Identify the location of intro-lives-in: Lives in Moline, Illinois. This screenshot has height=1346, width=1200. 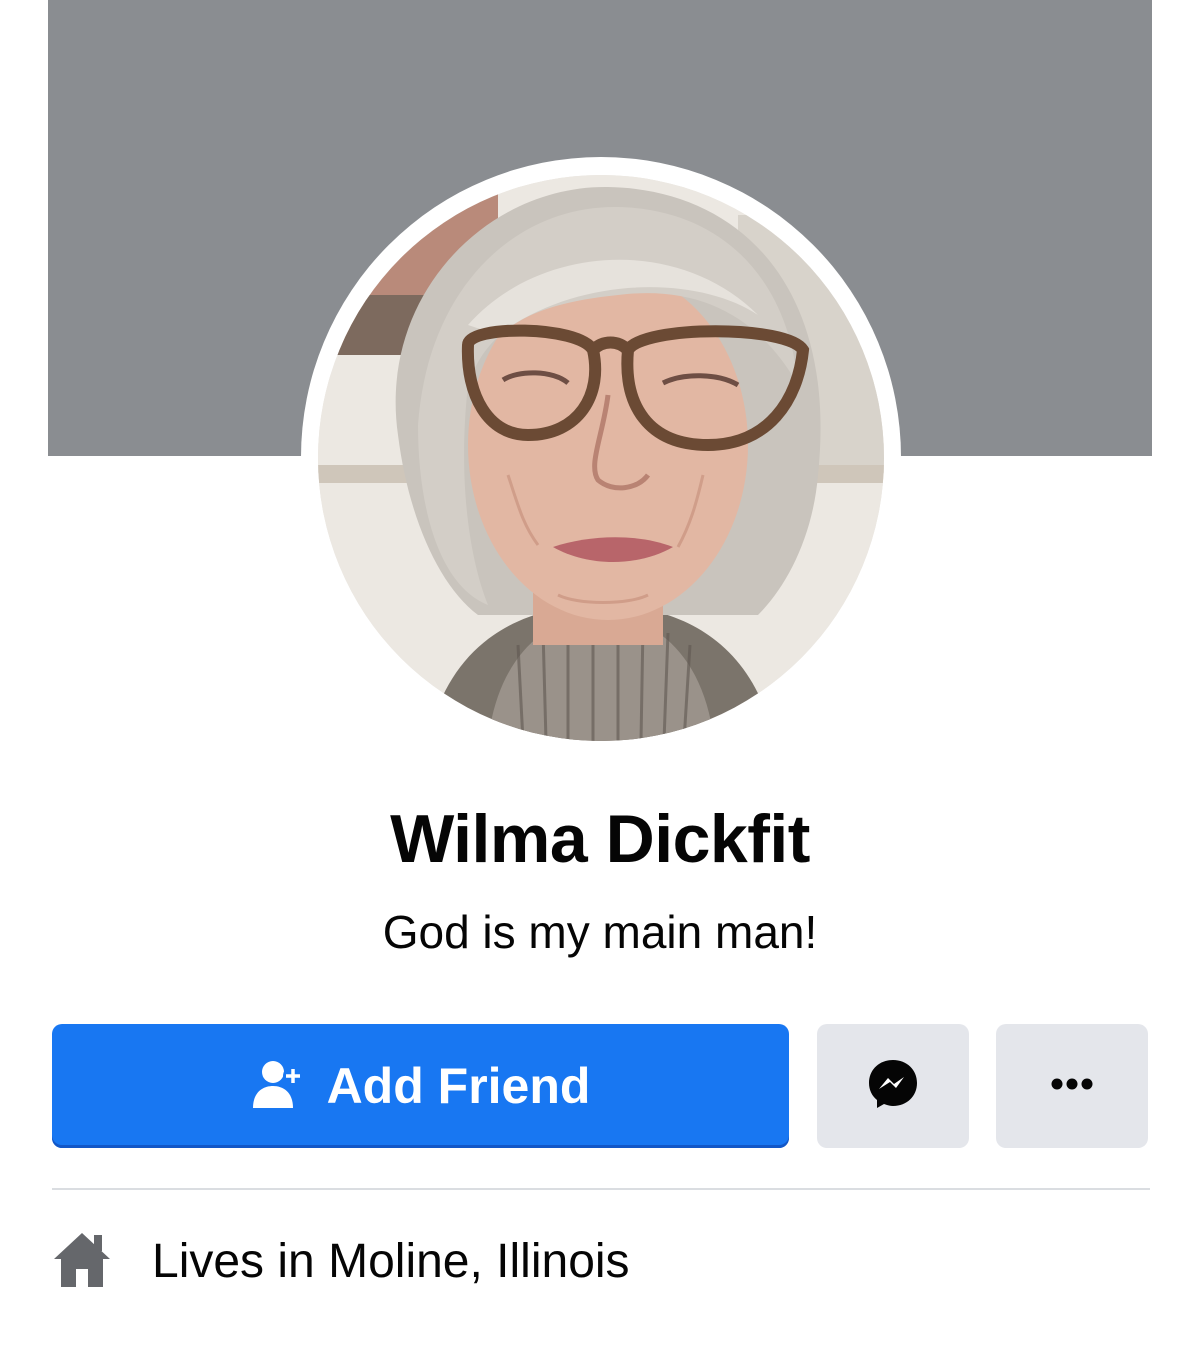
(341, 1261).